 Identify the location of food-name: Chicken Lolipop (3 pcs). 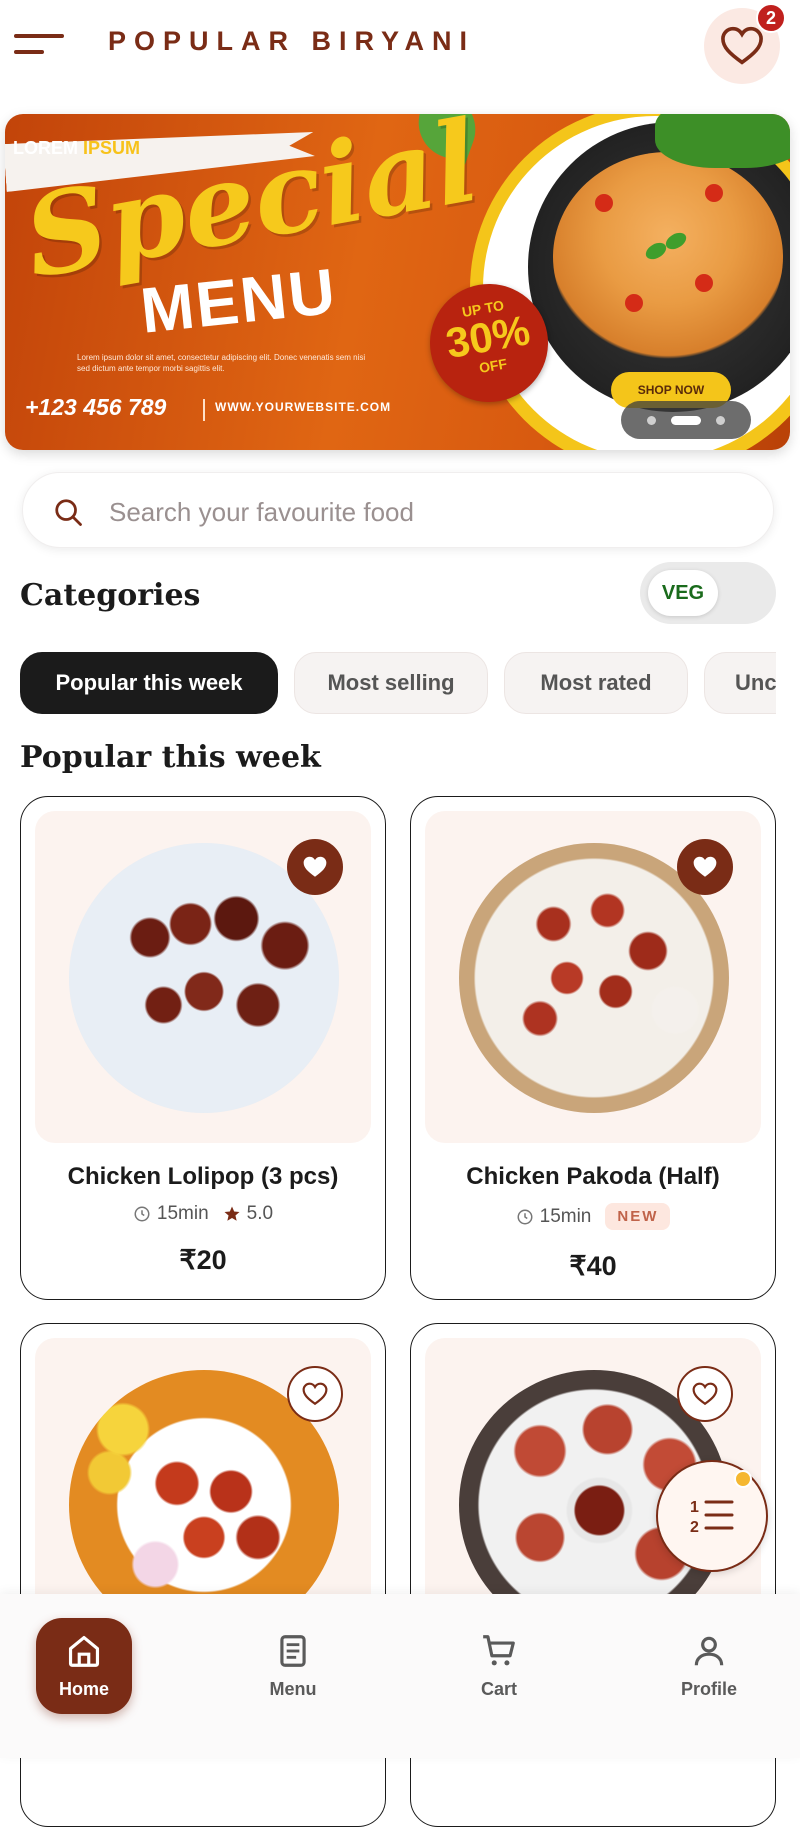
(203, 1176).